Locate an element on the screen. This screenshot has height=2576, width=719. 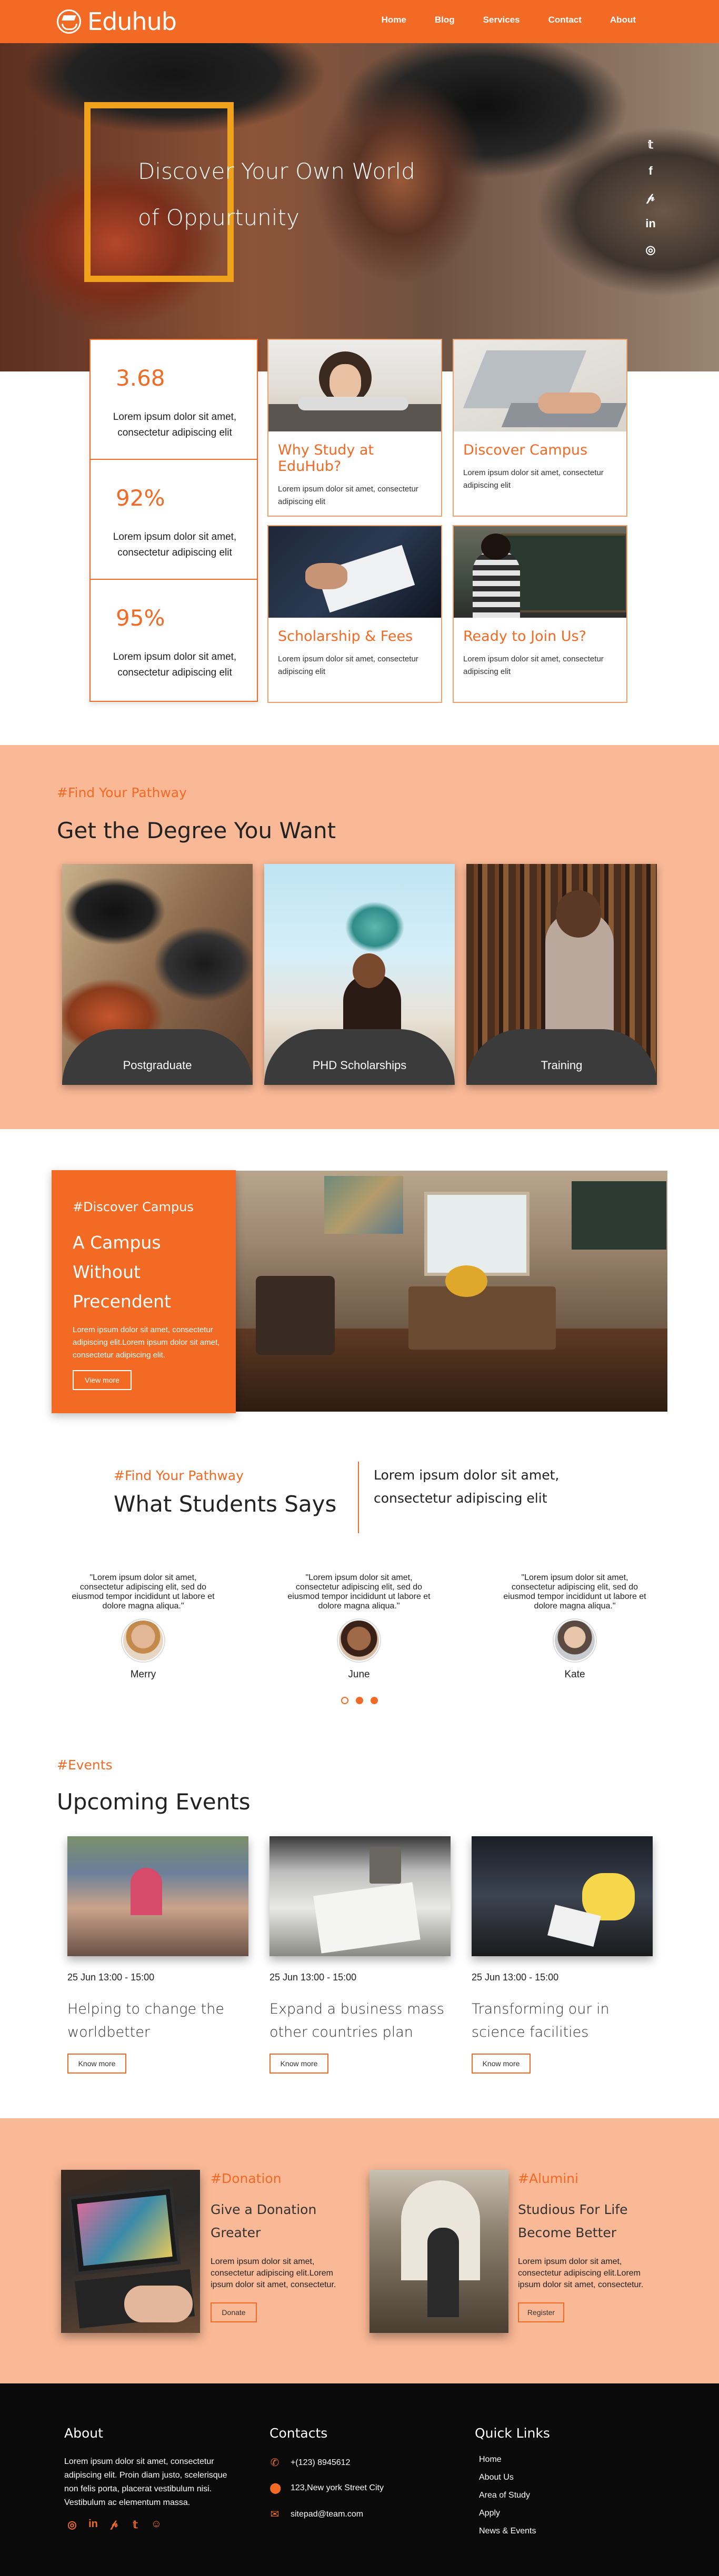
register-button: Register is located at coordinates (541, 2312).